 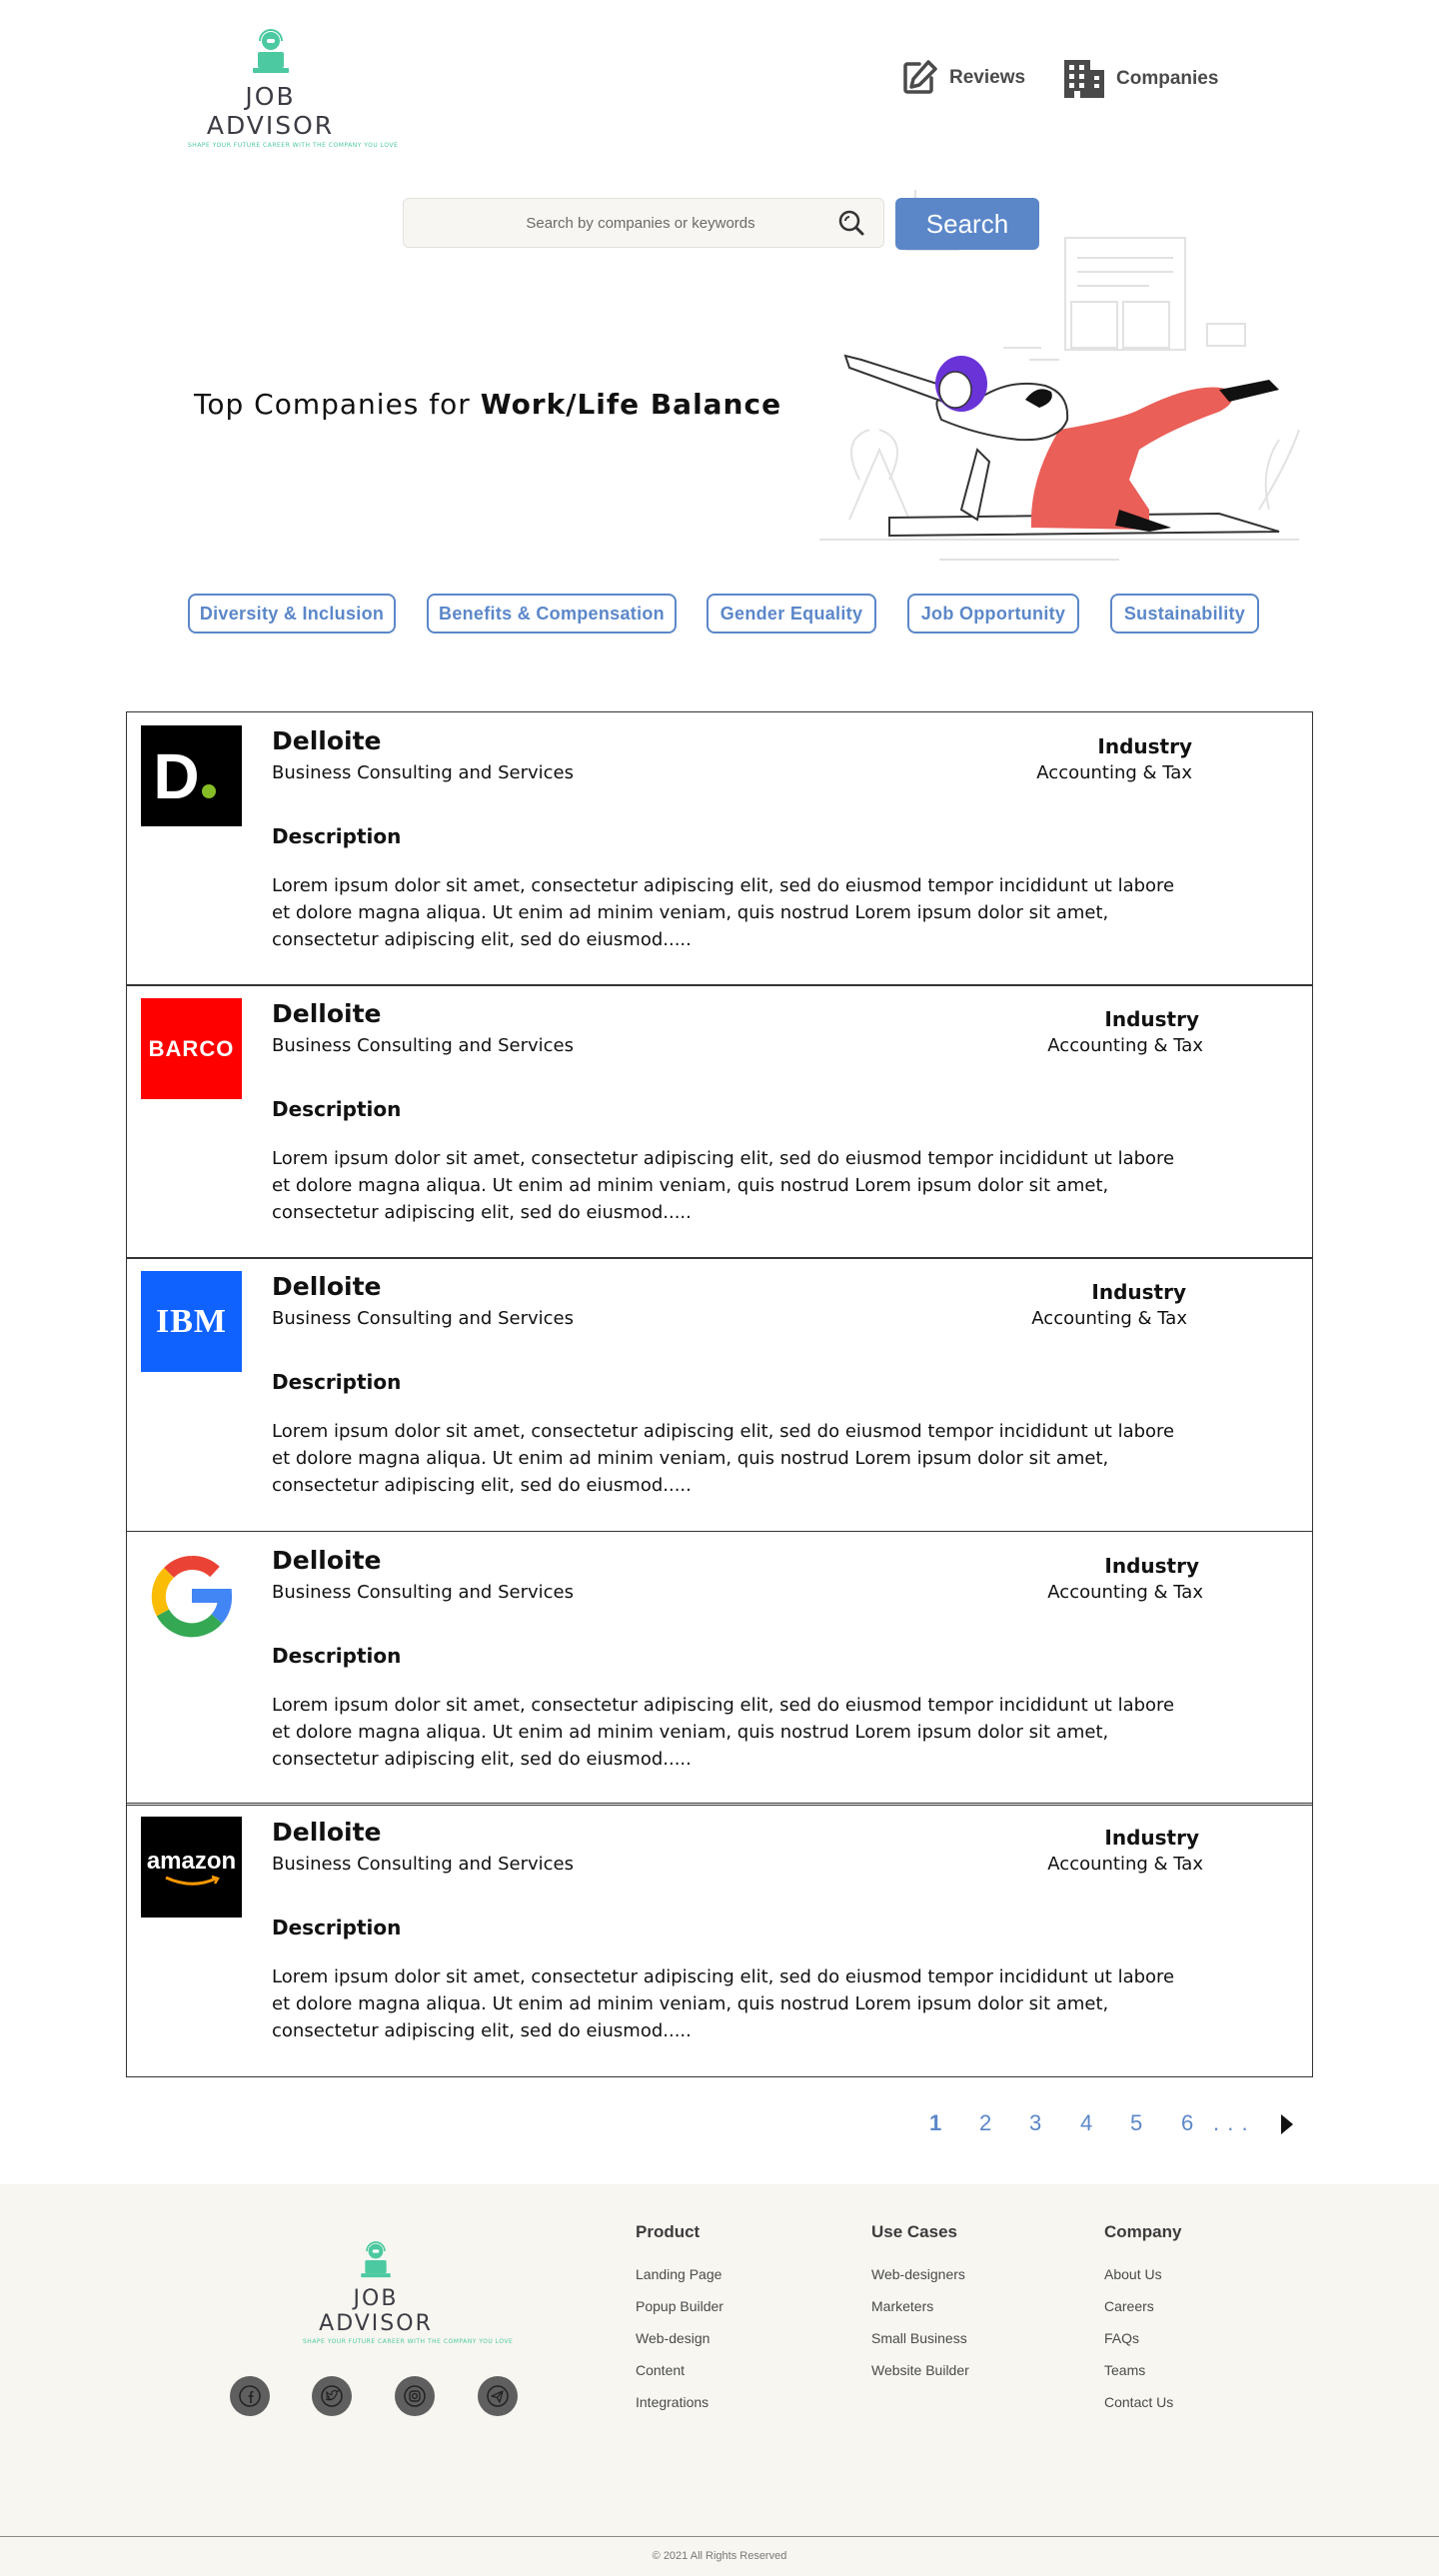 I want to click on footer-link: FAQs, so click(x=1142, y=2338).